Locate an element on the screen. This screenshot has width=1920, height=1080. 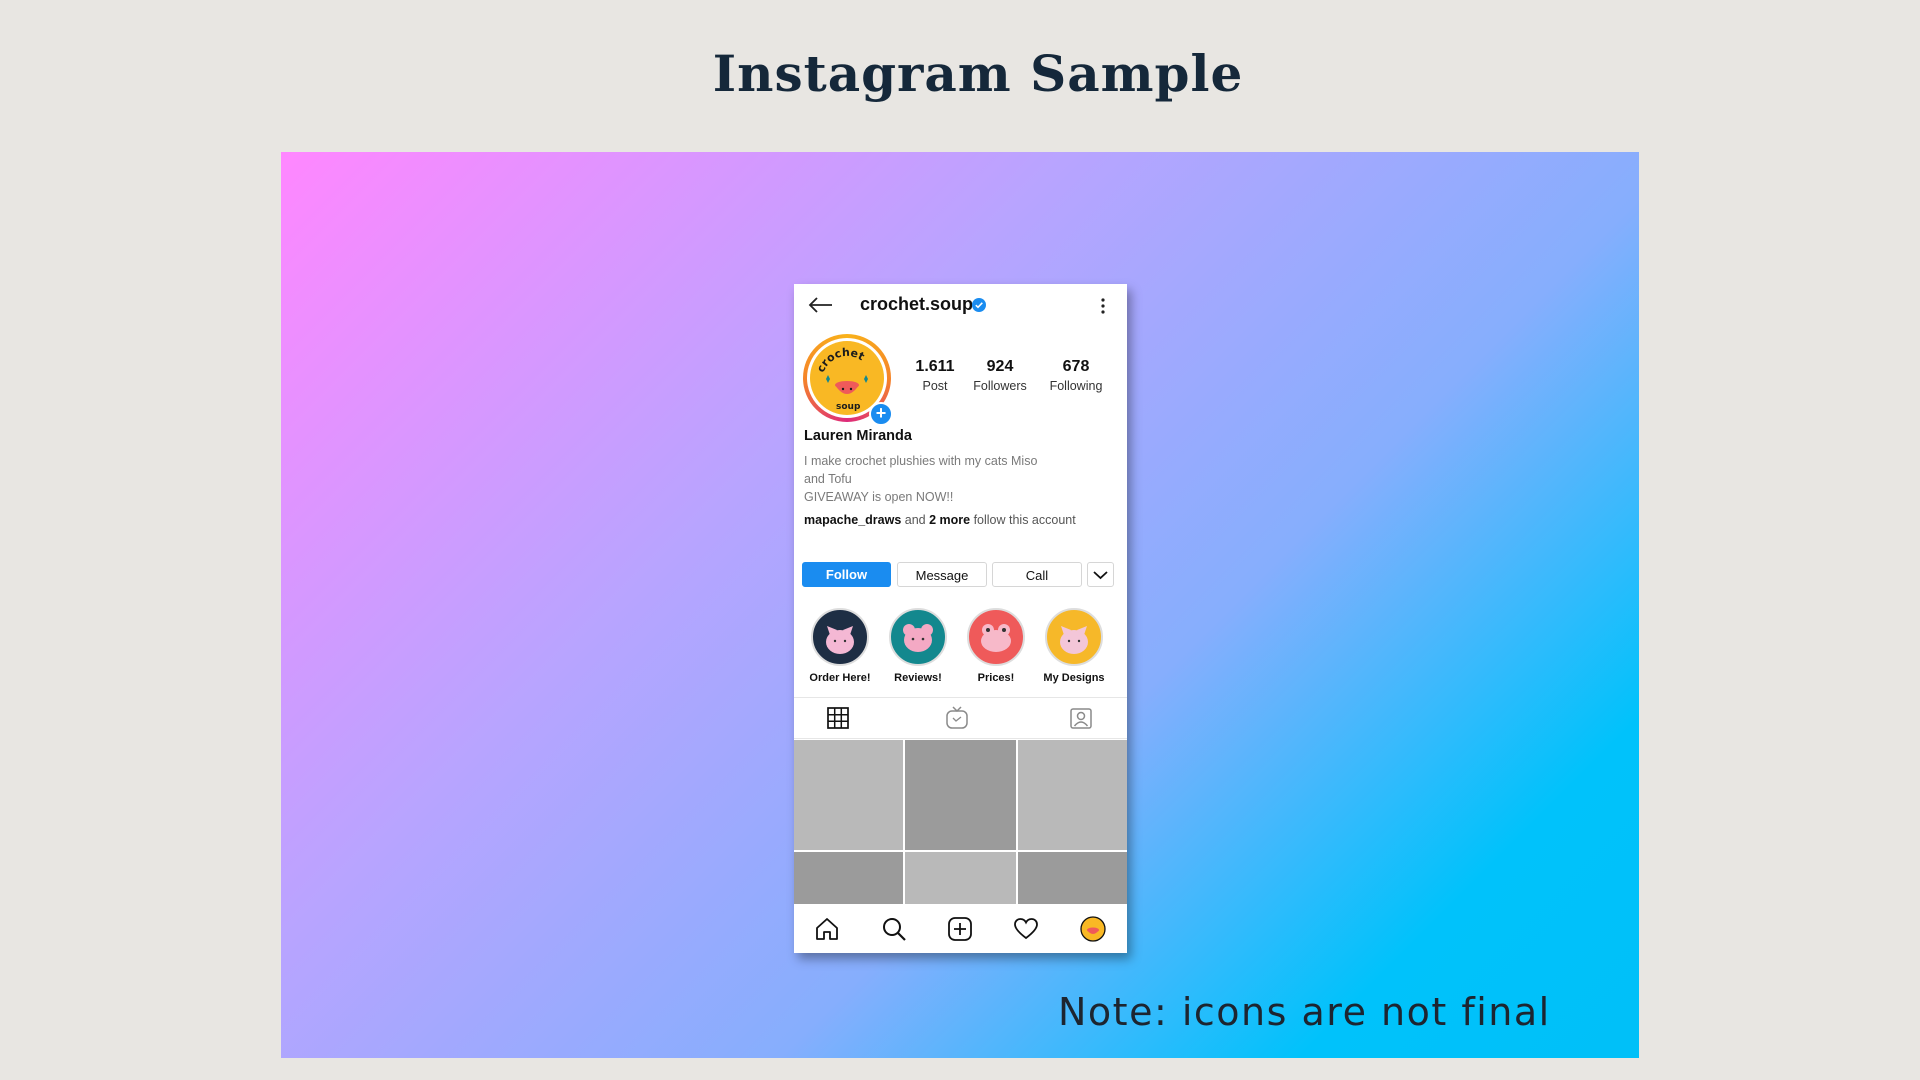
highlight-order-here: Order Here! is located at coordinates (840, 646).